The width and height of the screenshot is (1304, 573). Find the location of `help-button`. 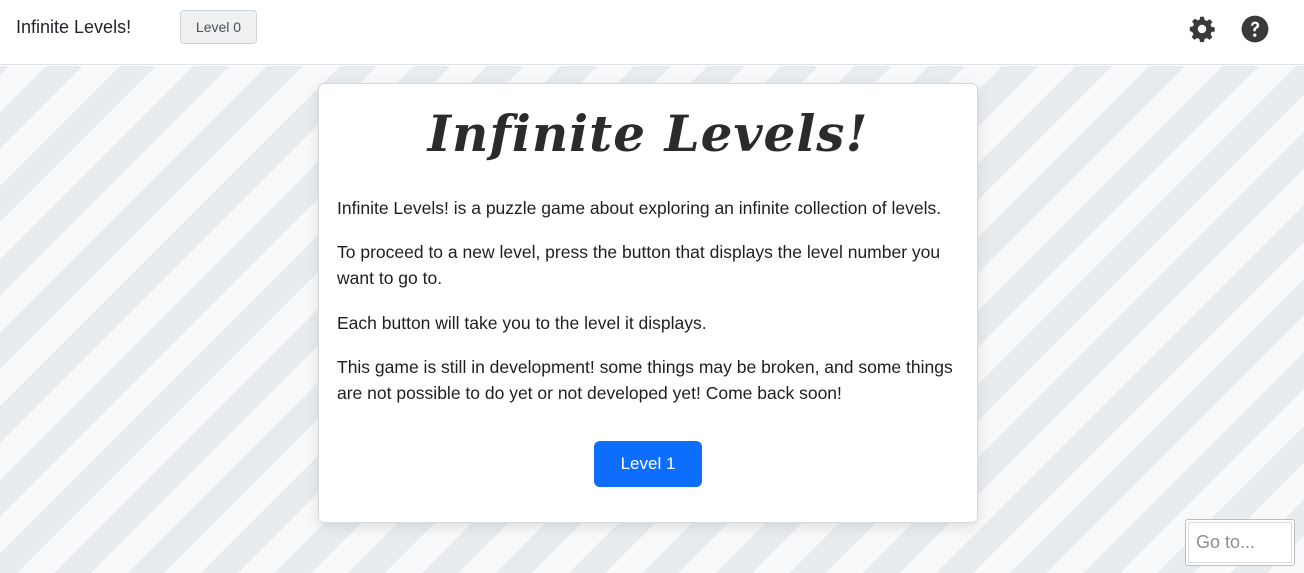

help-button is located at coordinates (1255, 29).